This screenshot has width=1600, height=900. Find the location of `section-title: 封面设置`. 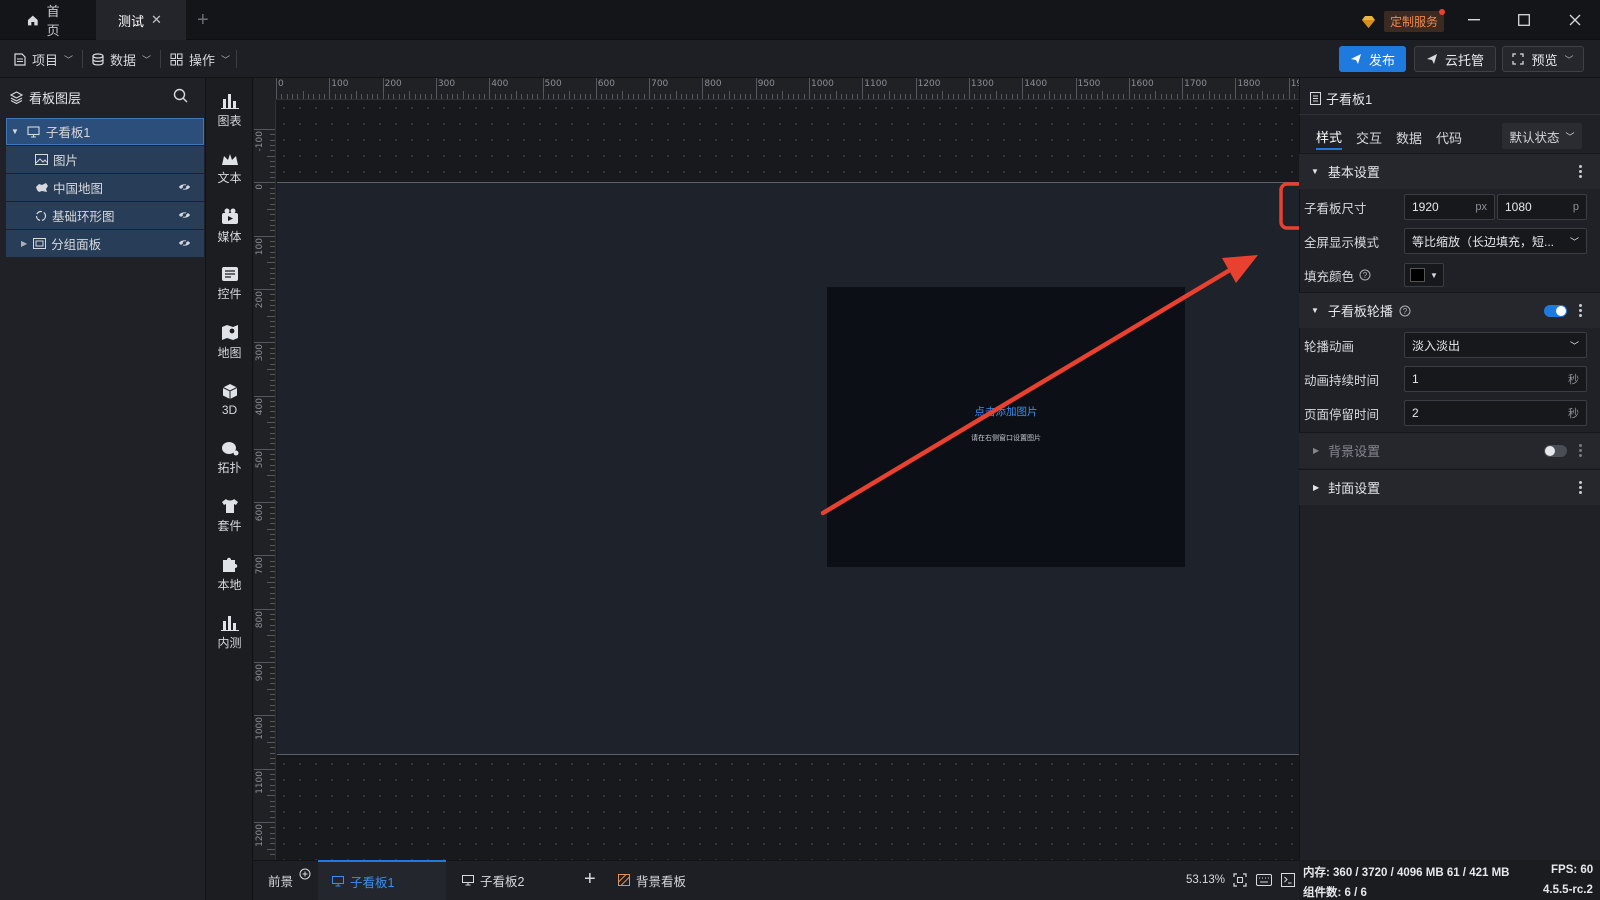

section-title: 封面设置 is located at coordinates (1354, 488).